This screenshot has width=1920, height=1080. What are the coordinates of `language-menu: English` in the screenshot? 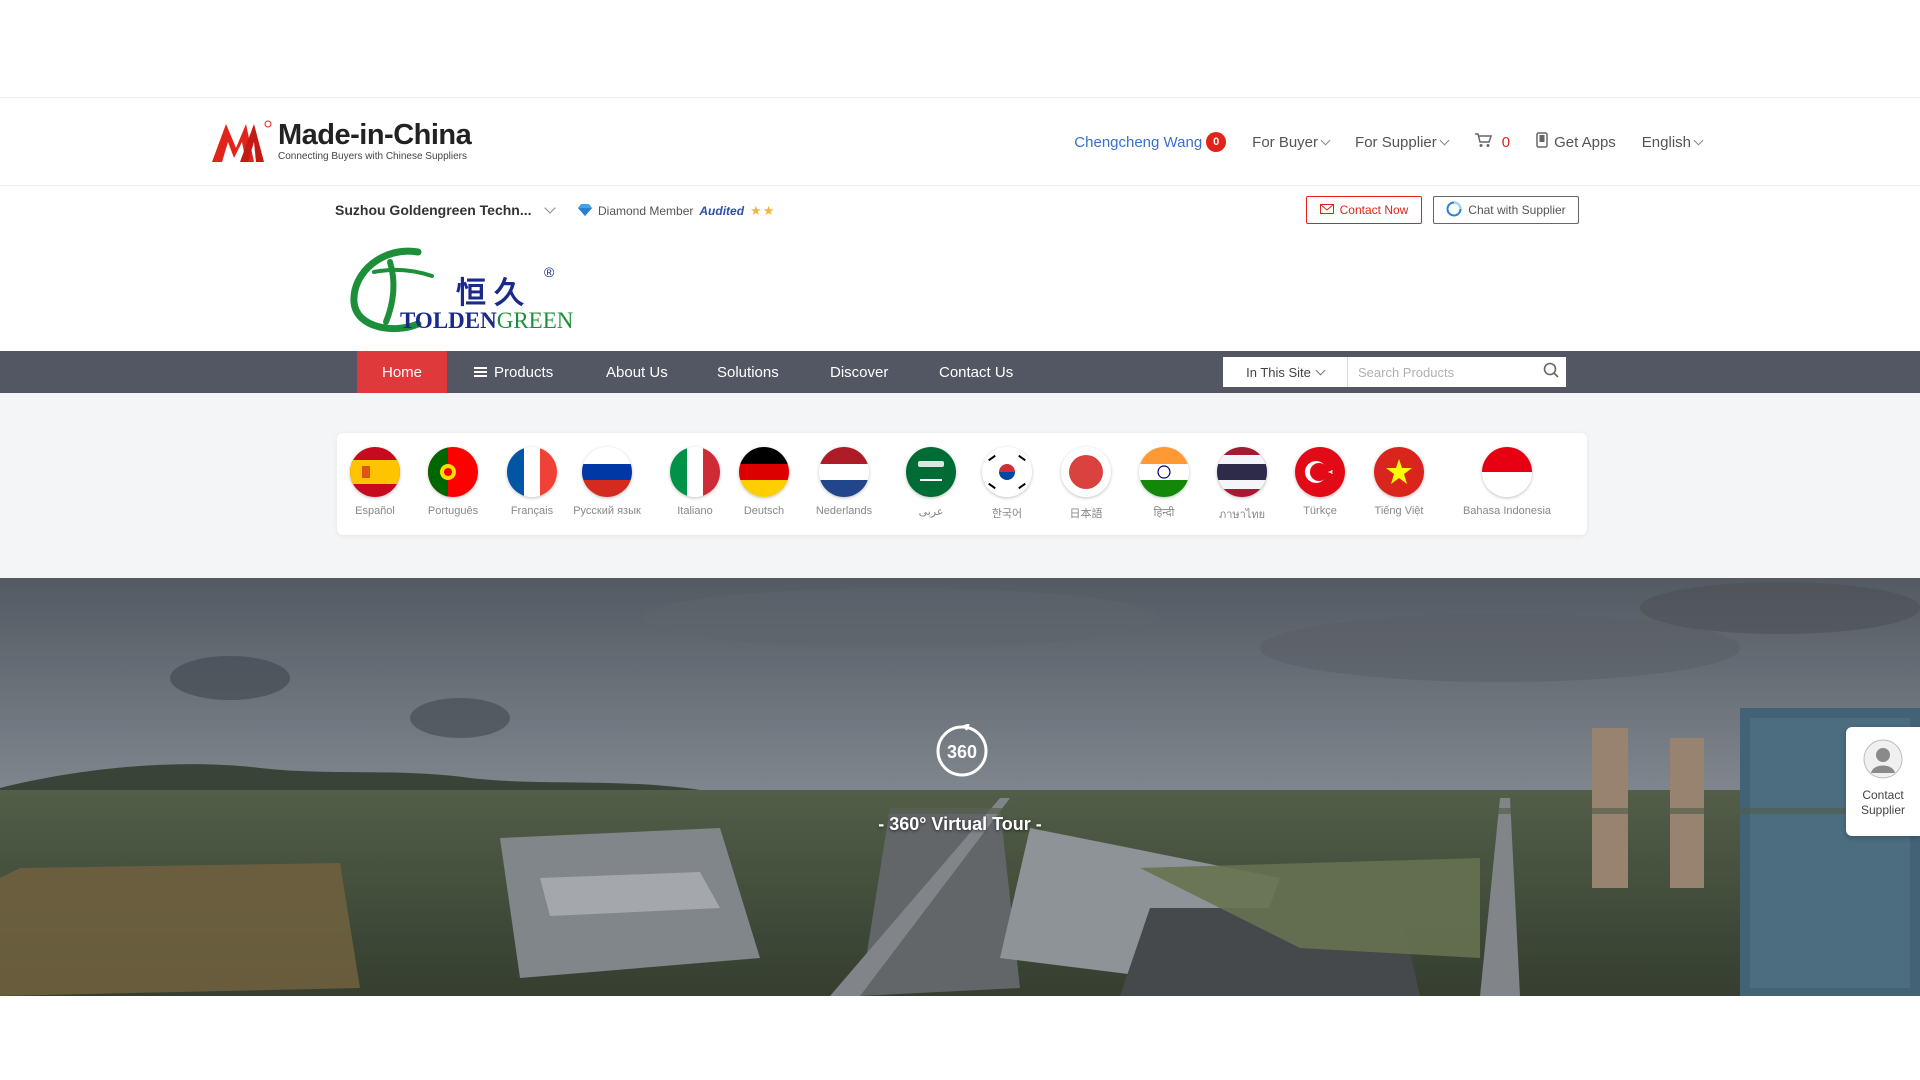 It's located at (1672, 142).